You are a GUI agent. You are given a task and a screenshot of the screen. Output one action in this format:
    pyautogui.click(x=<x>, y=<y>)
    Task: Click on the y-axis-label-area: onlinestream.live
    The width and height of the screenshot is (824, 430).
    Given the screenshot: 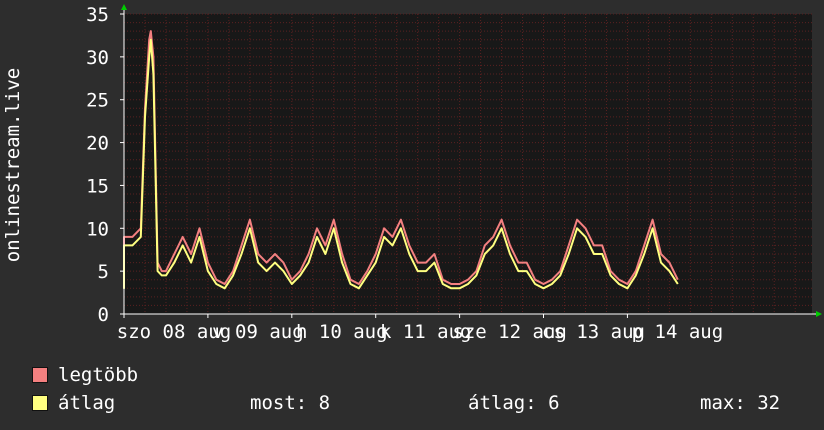 What is the action you would take?
    pyautogui.click(x=13, y=160)
    